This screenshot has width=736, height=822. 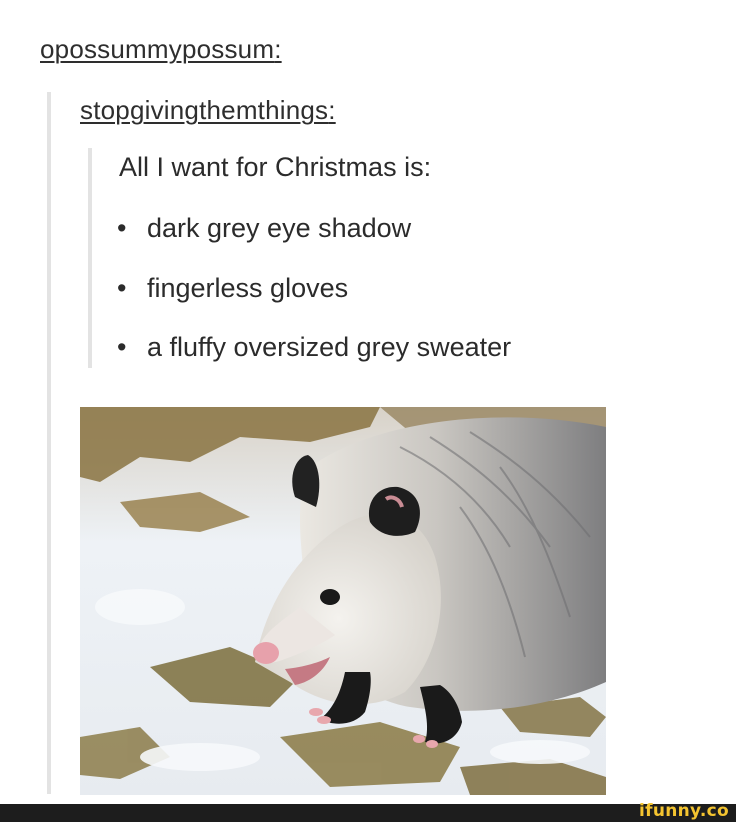 I want to click on reblog-username: opossummypossum, so click(x=157, y=49).